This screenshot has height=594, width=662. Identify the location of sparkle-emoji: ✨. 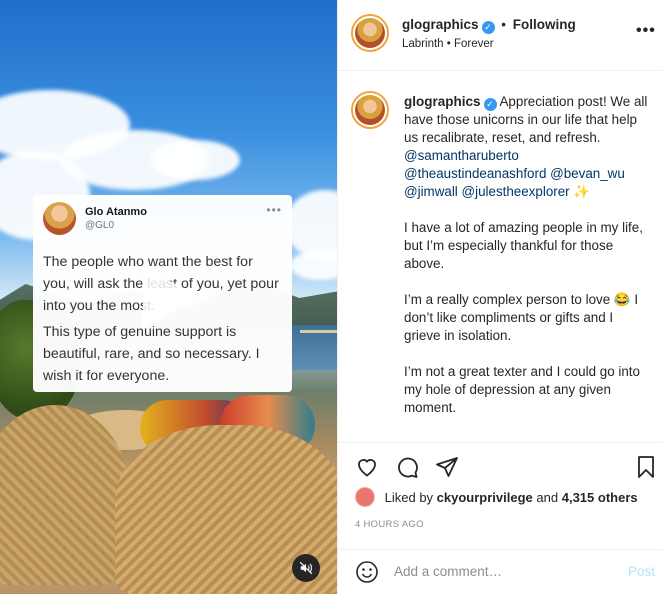
(582, 191).